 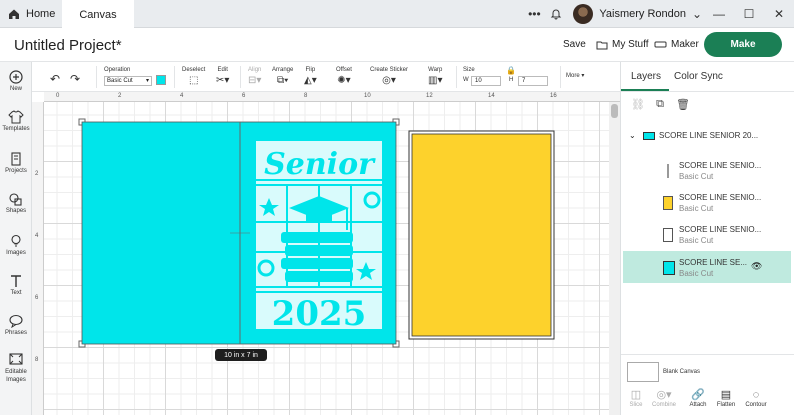 What do you see at coordinates (98, 14) in the screenshot?
I see `tab-canvas: Canvas` at bounding box center [98, 14].